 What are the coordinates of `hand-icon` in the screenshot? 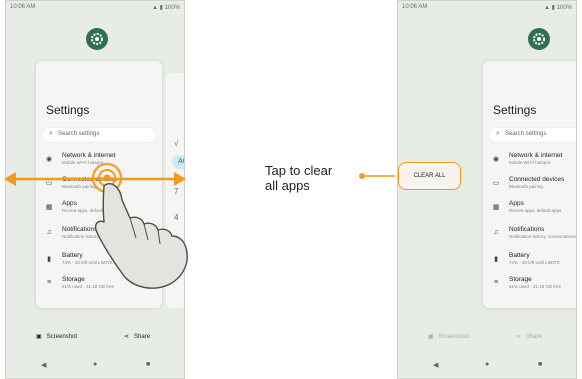 It's located at (141, 235).